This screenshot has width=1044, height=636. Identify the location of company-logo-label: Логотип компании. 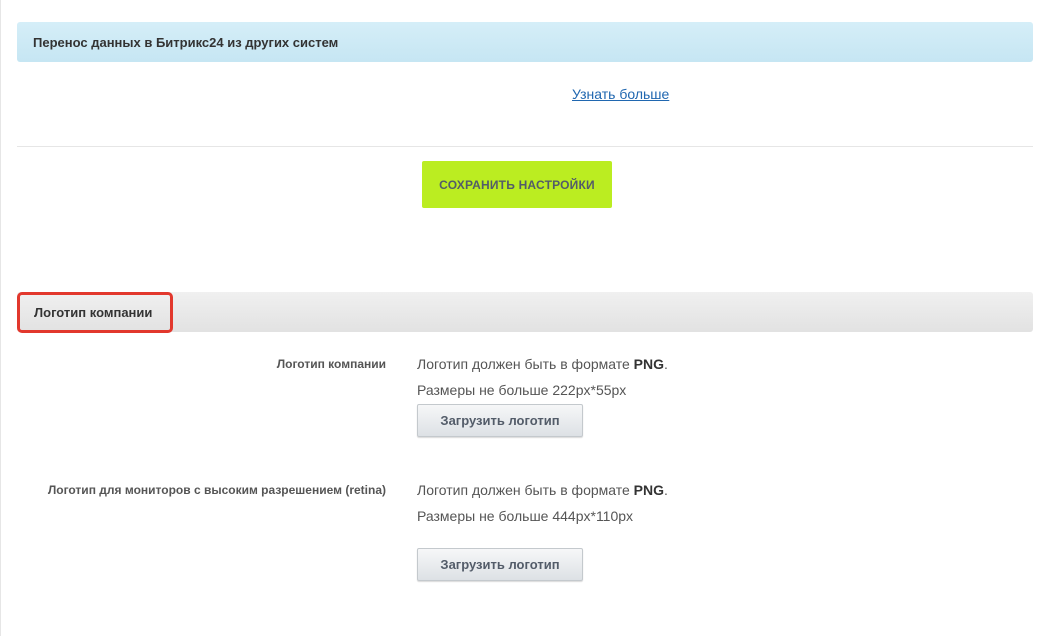
(331, 364).